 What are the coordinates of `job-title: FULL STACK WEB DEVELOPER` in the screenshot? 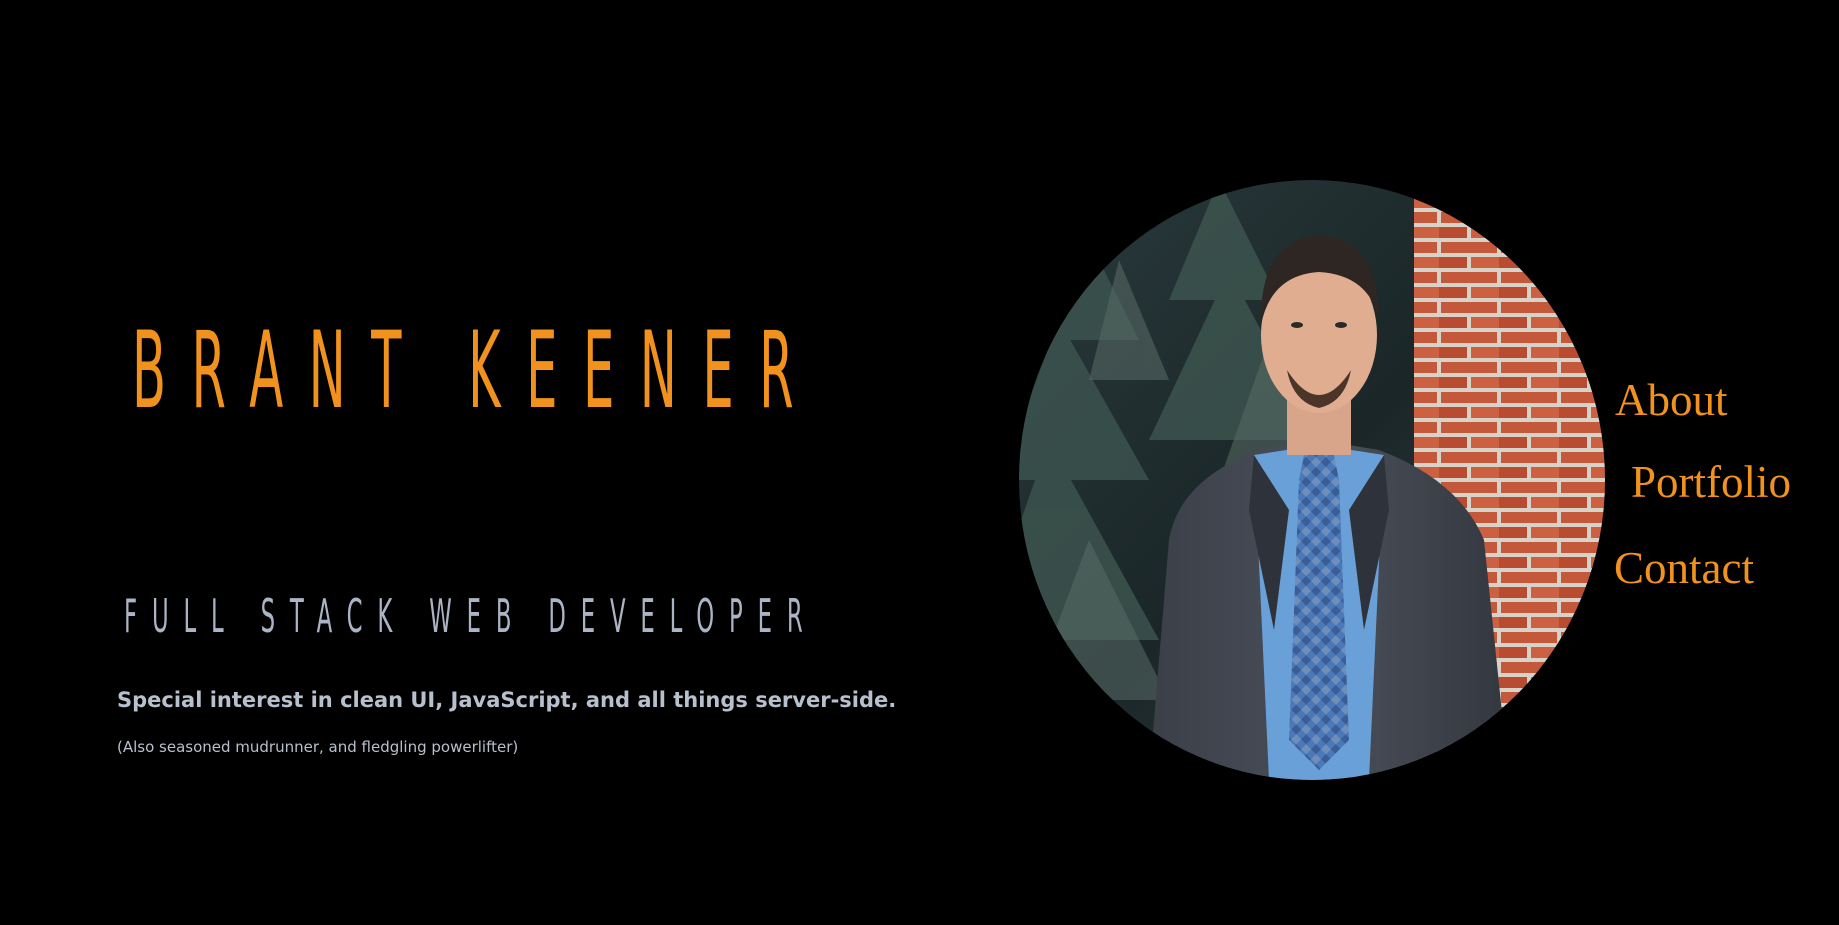 It's located at (471, 616).